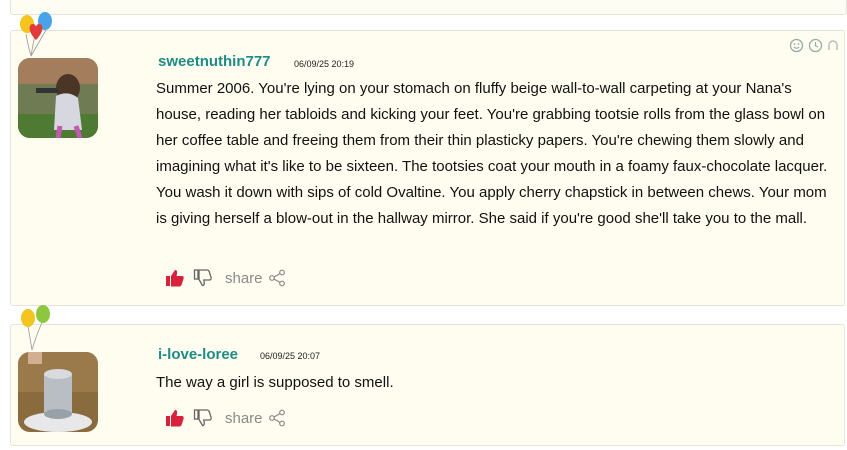 This screenshot has height=450, width=847. I want to click on info-icon, so click(833, 48).